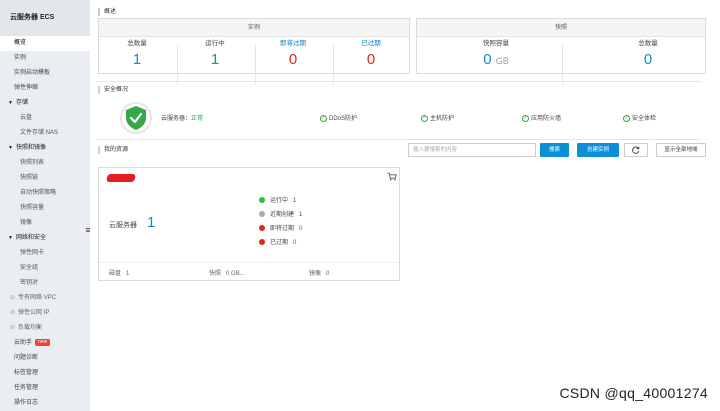 This screenshot has width=720, height=411. What do you see at coordinates (280, 229) in the screenshot?
I see `status-expiring: 即将过期 0` at bounding box center [280, 229].